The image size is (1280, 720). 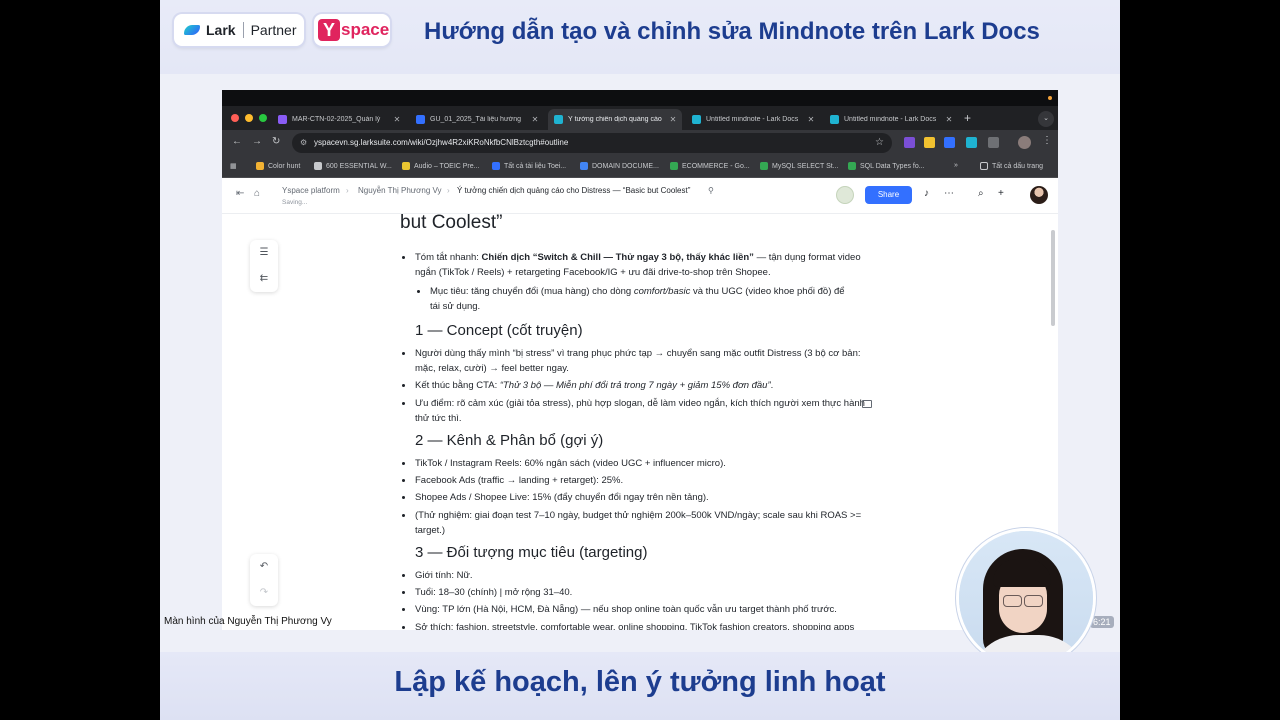 What do you see at coordinates (438, 418) in the screenshot?
I see `text: thử tức thì.` at bounding box center [438, 418].